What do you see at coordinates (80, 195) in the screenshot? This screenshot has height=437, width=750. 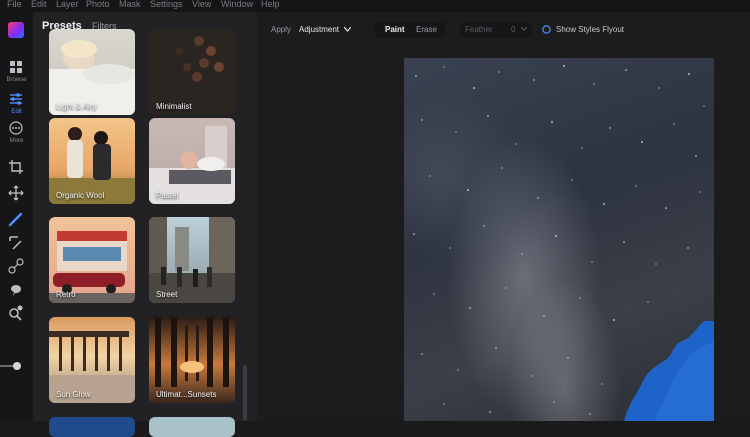 I see `preset-label: Organic Wool` at bounding box center [80, 195].